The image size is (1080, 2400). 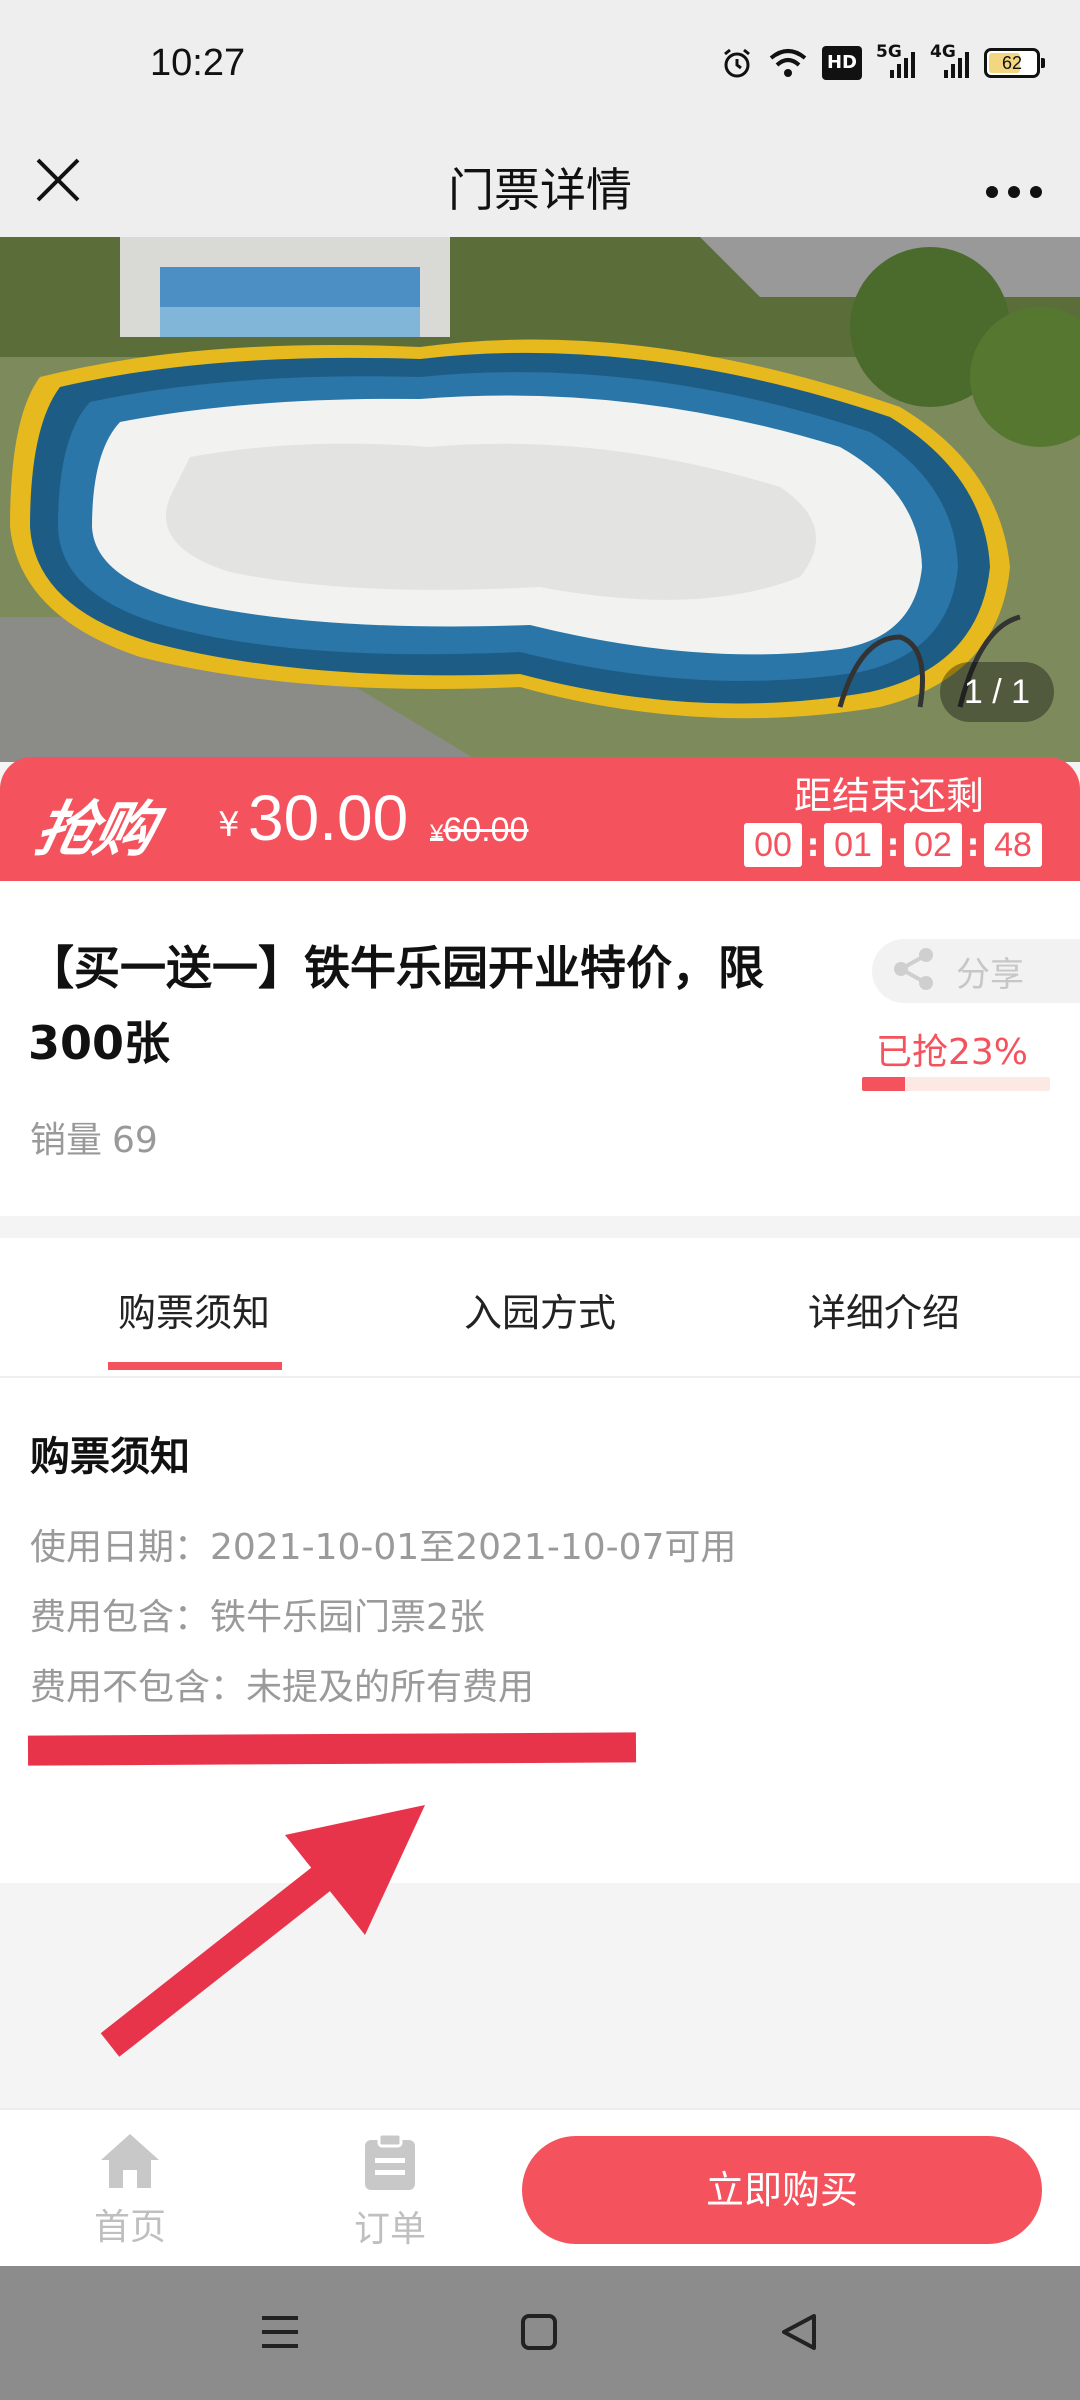 I want to click on notice-fee-excluded: 费用不包含：未提及的所有费用, so click(x=282, y=1687).